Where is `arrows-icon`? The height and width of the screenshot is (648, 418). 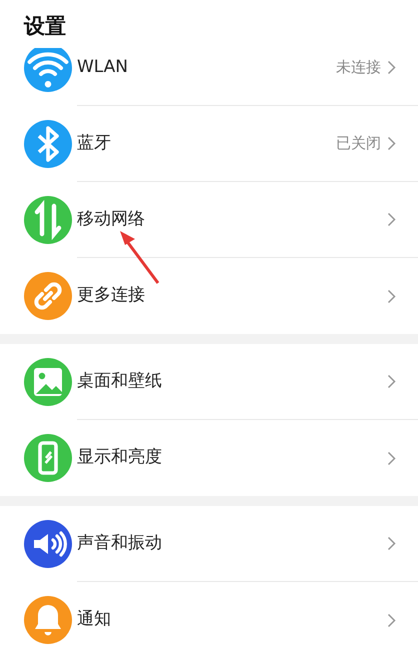 arrows-icon is located at coordinates (48, 220).